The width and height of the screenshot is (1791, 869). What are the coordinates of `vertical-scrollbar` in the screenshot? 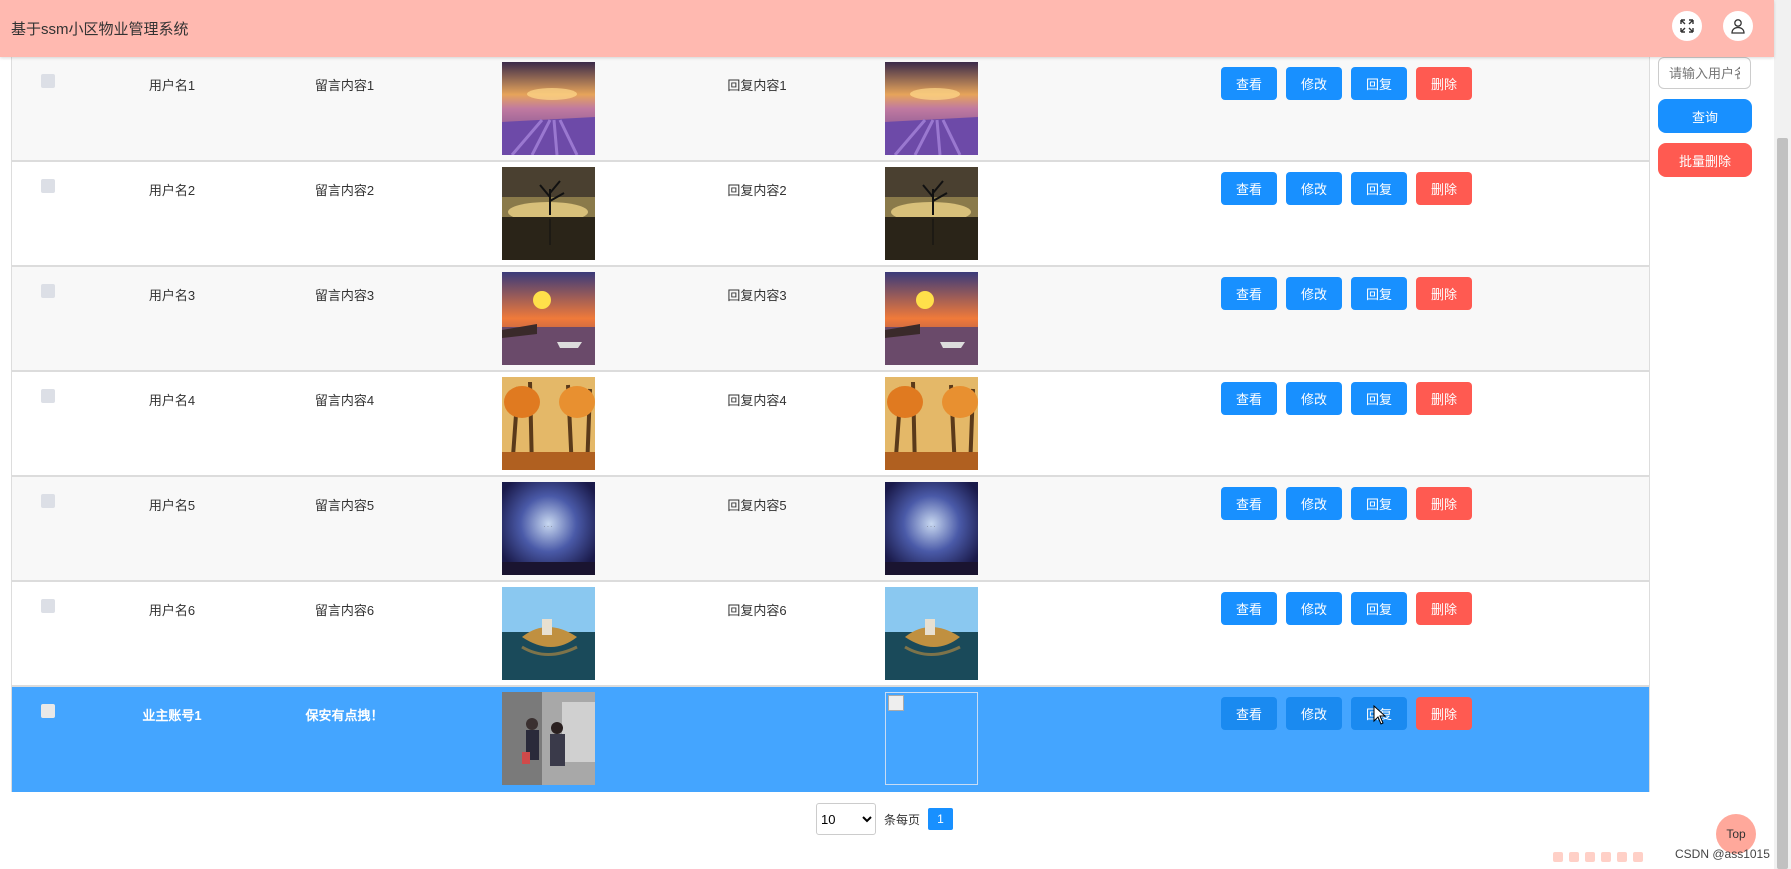 It's located at (1782, 434).